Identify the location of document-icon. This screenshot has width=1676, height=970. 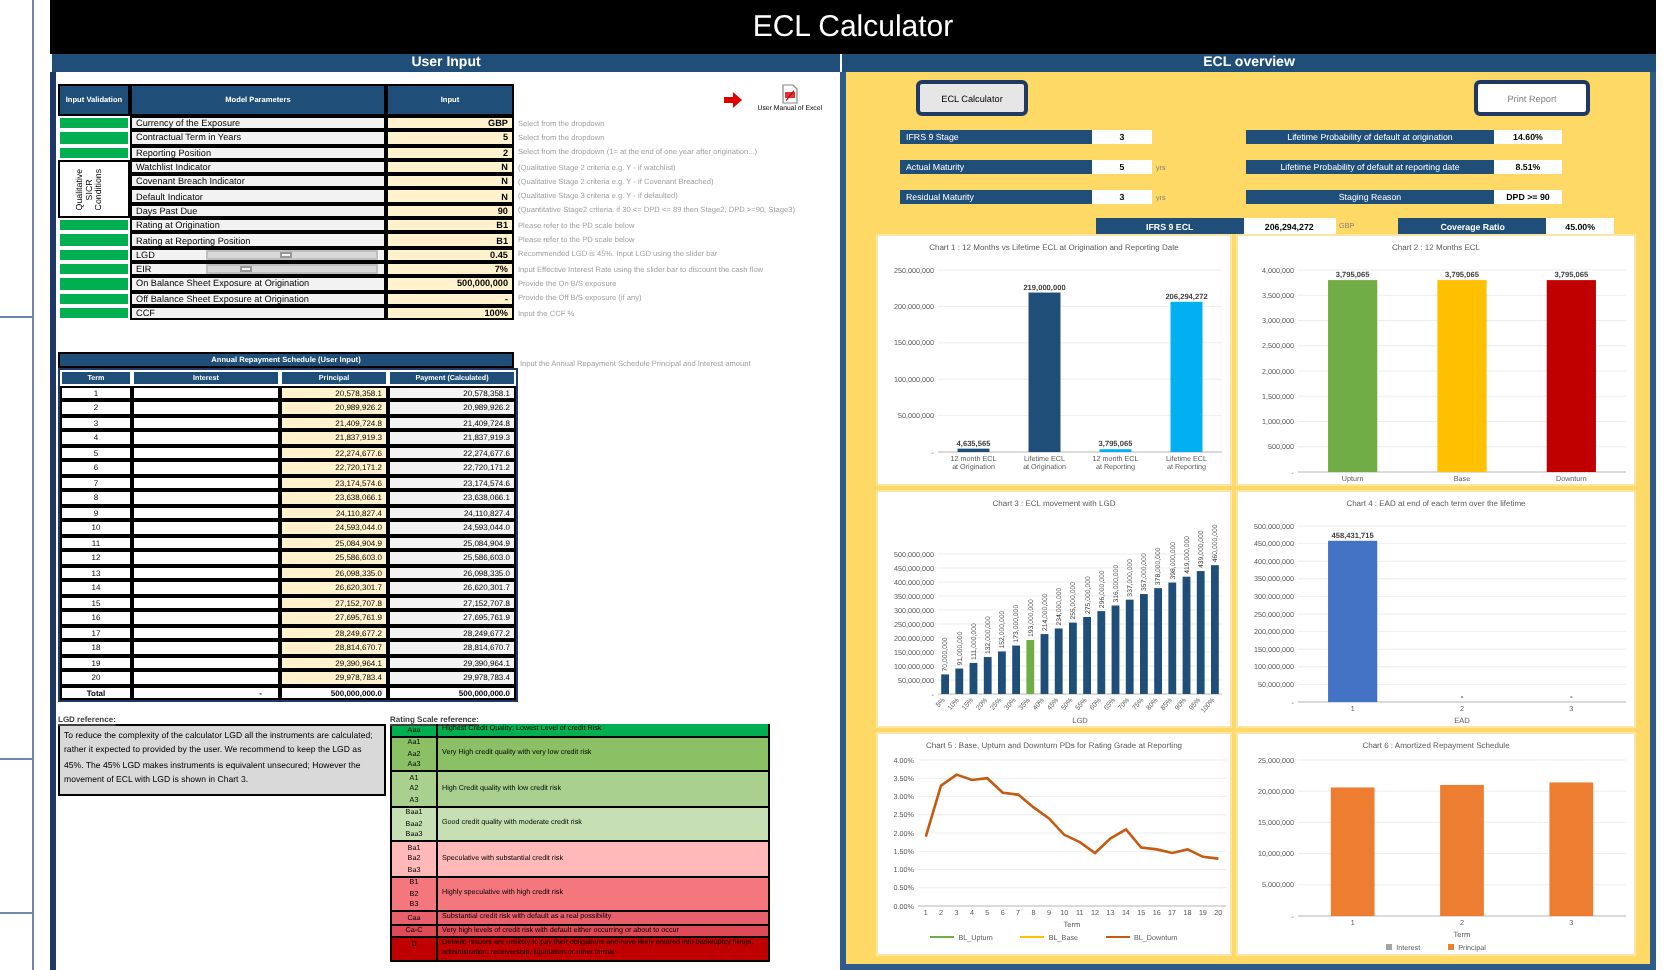
(789, 94).